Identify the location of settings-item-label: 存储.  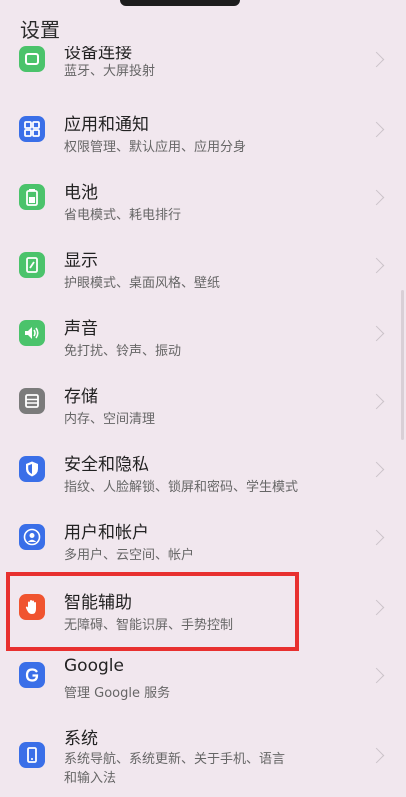
(81, 397).